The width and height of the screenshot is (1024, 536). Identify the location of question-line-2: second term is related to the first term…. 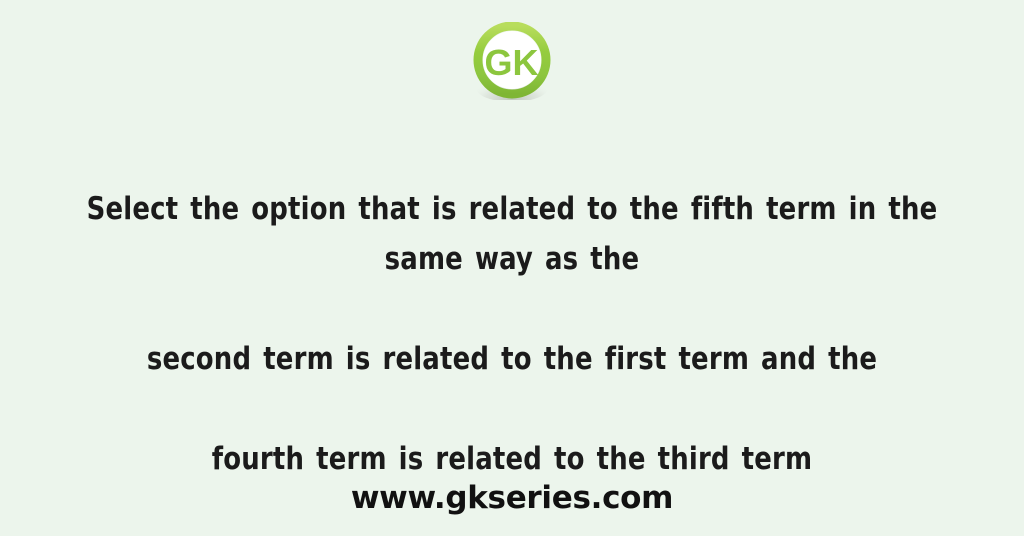
(512, 359).